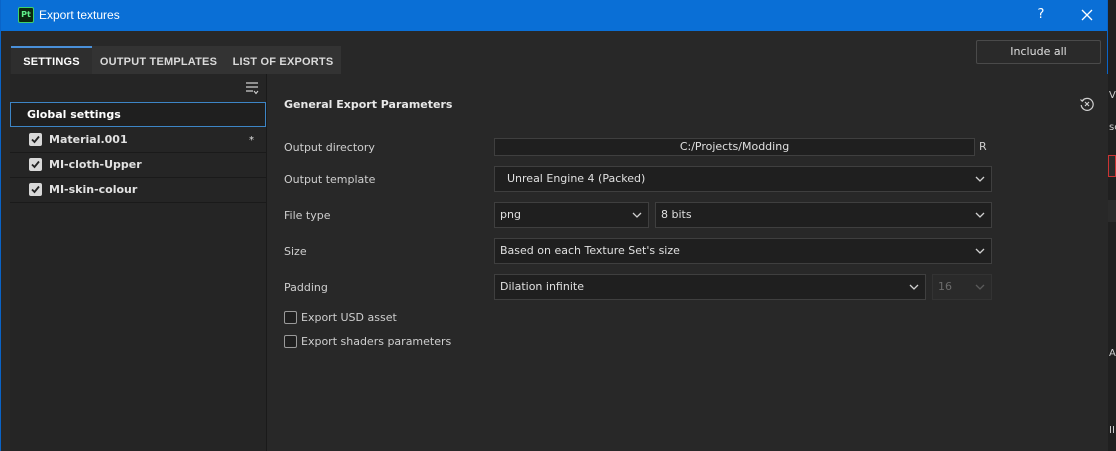 The height and width of the screenshot is (451, 1116). Describe the element at coordinates (743, 179) in the screenshot. I see `output-template-dropdown: Unreal Engine 4 (Packed)` at that location.